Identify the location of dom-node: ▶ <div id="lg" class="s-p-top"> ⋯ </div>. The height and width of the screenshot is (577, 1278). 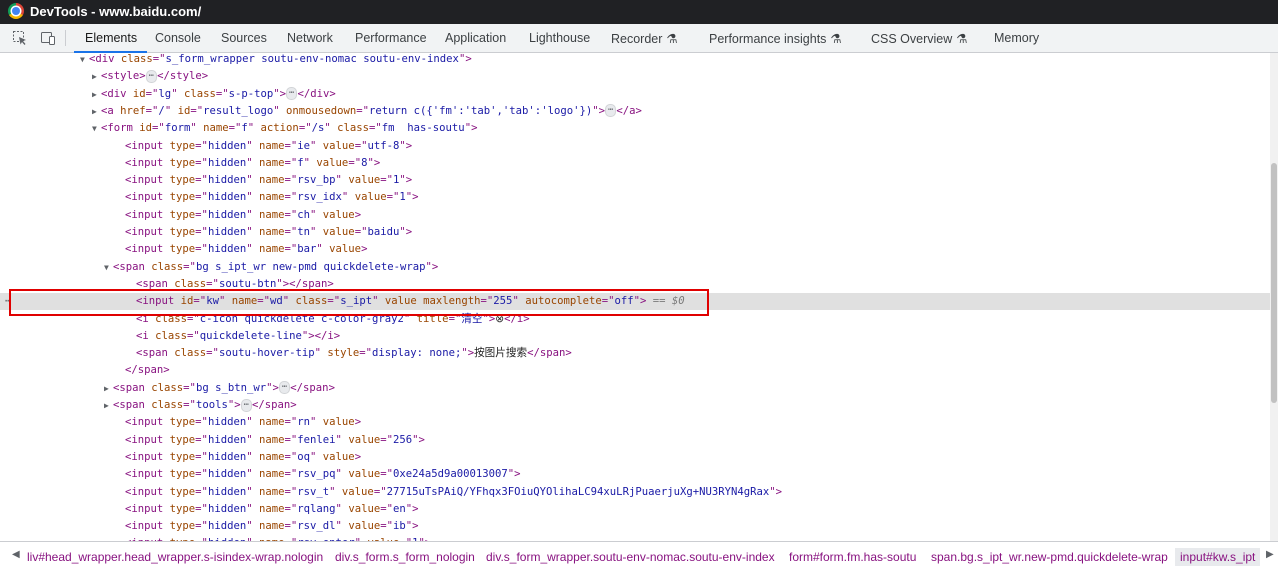
(635, 94).